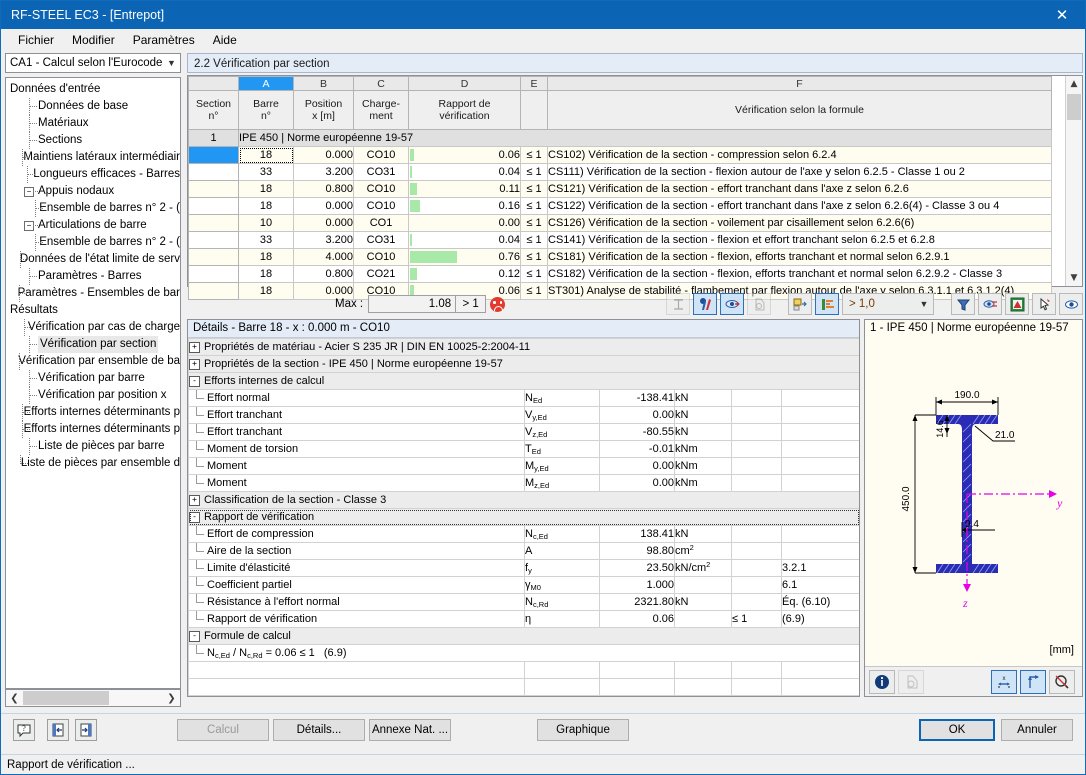 Image resolution: width=1086 pixels, height=775 pixels. I want to click on sidebar-item-1: Données de base, so click(93, 106).